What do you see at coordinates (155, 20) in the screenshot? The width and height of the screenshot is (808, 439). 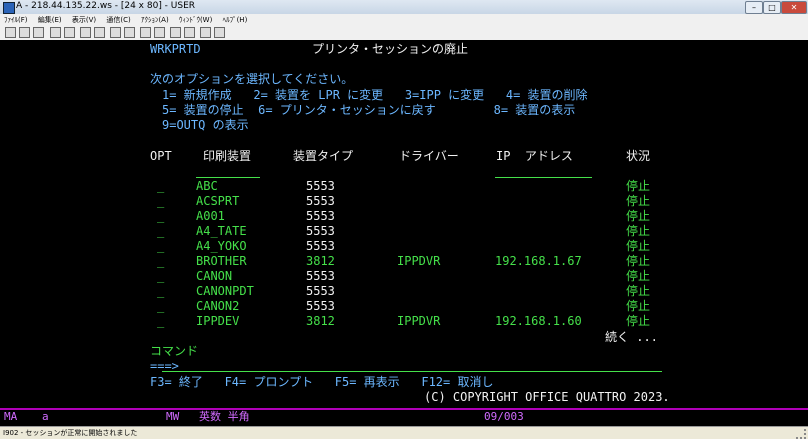 I see `menu-action: ｱｸｼｮﾝ(A)` at bounding box center [155, 20].